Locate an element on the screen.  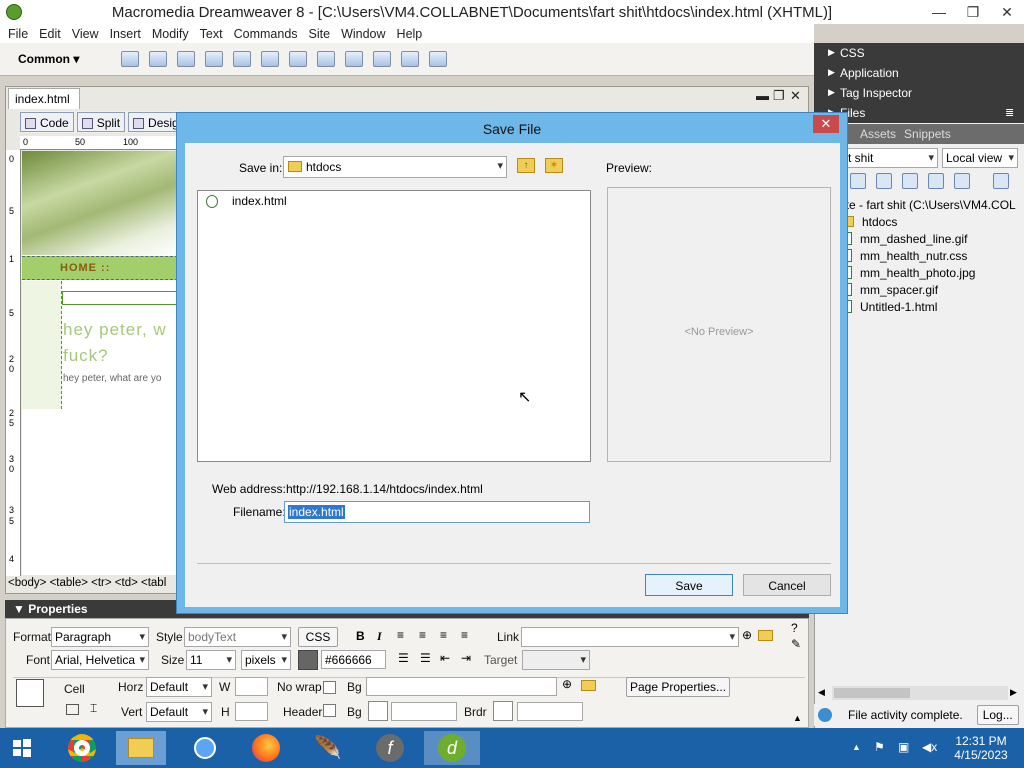
tag-selector: <body> <table> <tr> <td> <tabl is located at coordinates (87, 583).